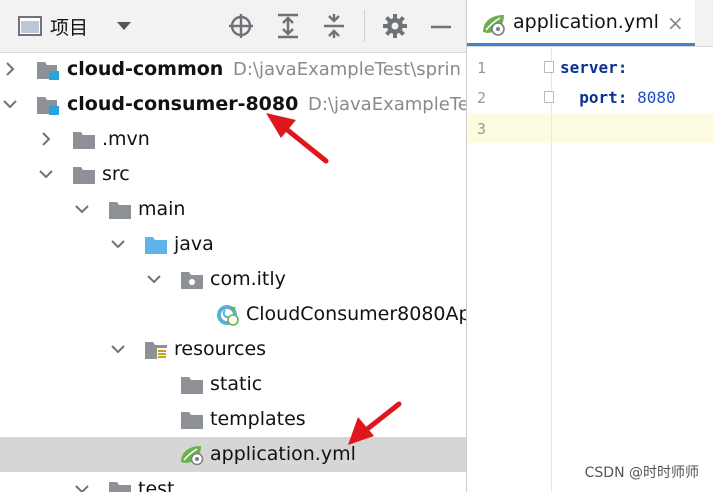  I want to click on yaml-key: server:, so click(594, 67).